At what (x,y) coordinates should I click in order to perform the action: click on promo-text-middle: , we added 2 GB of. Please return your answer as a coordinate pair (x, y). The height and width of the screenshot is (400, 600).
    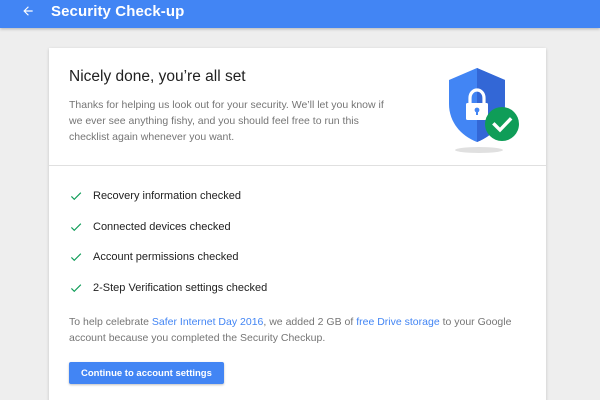
    Looking at the image, I should click on (310, 322).